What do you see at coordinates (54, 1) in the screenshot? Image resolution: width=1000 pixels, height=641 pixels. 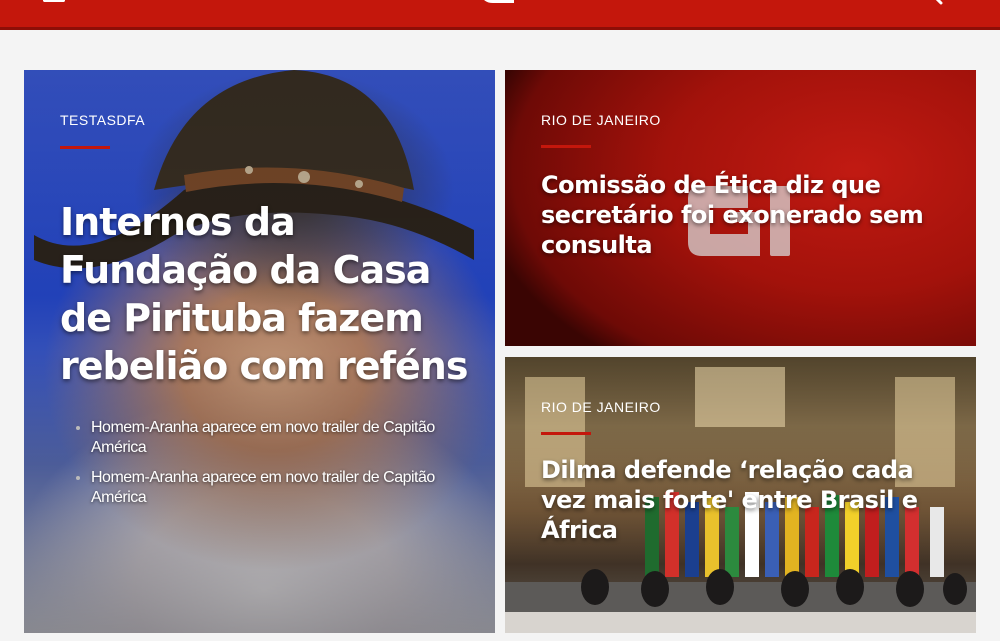 I see `menu-icon` at bounding box center [54, 1].